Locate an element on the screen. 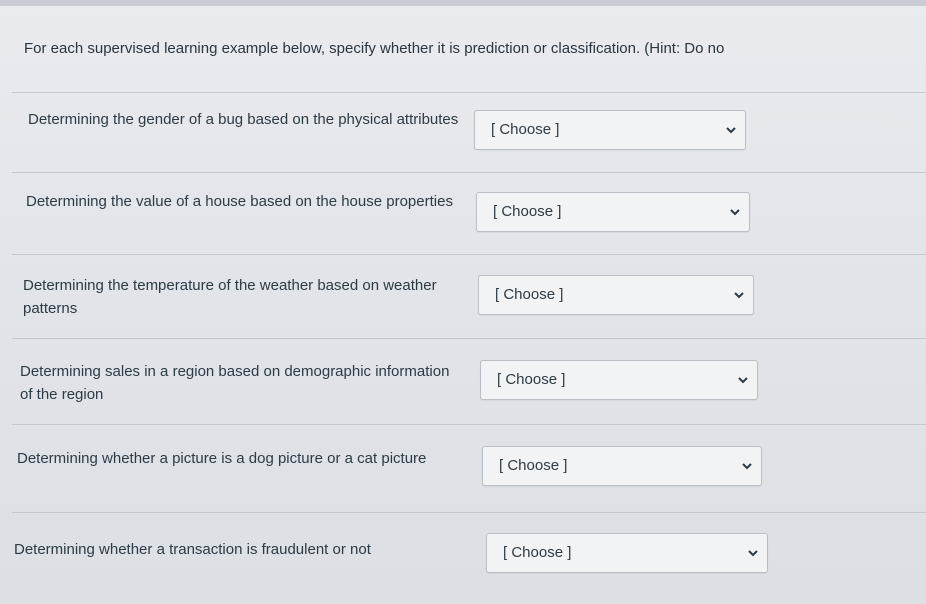 This screenshot has width=926, height=604. answer-select-5: [ Choose ] is located at coordinates (622, 466).